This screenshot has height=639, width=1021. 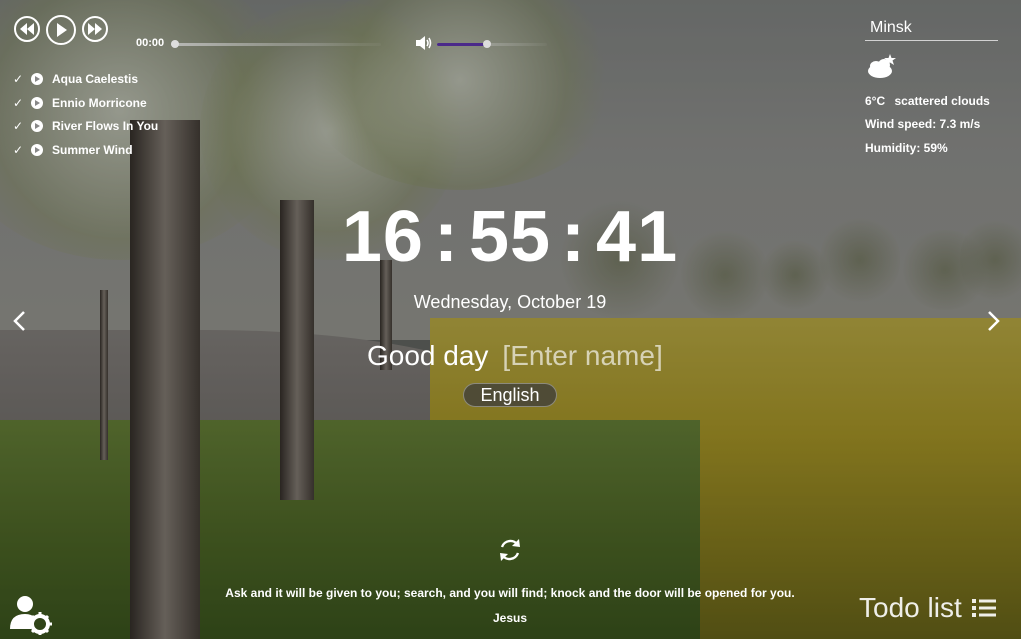 What do you see at coordinates (942, 101) in the screenshot?
I see `weather-description: scattered clouds` at bounding box center [942, 101].